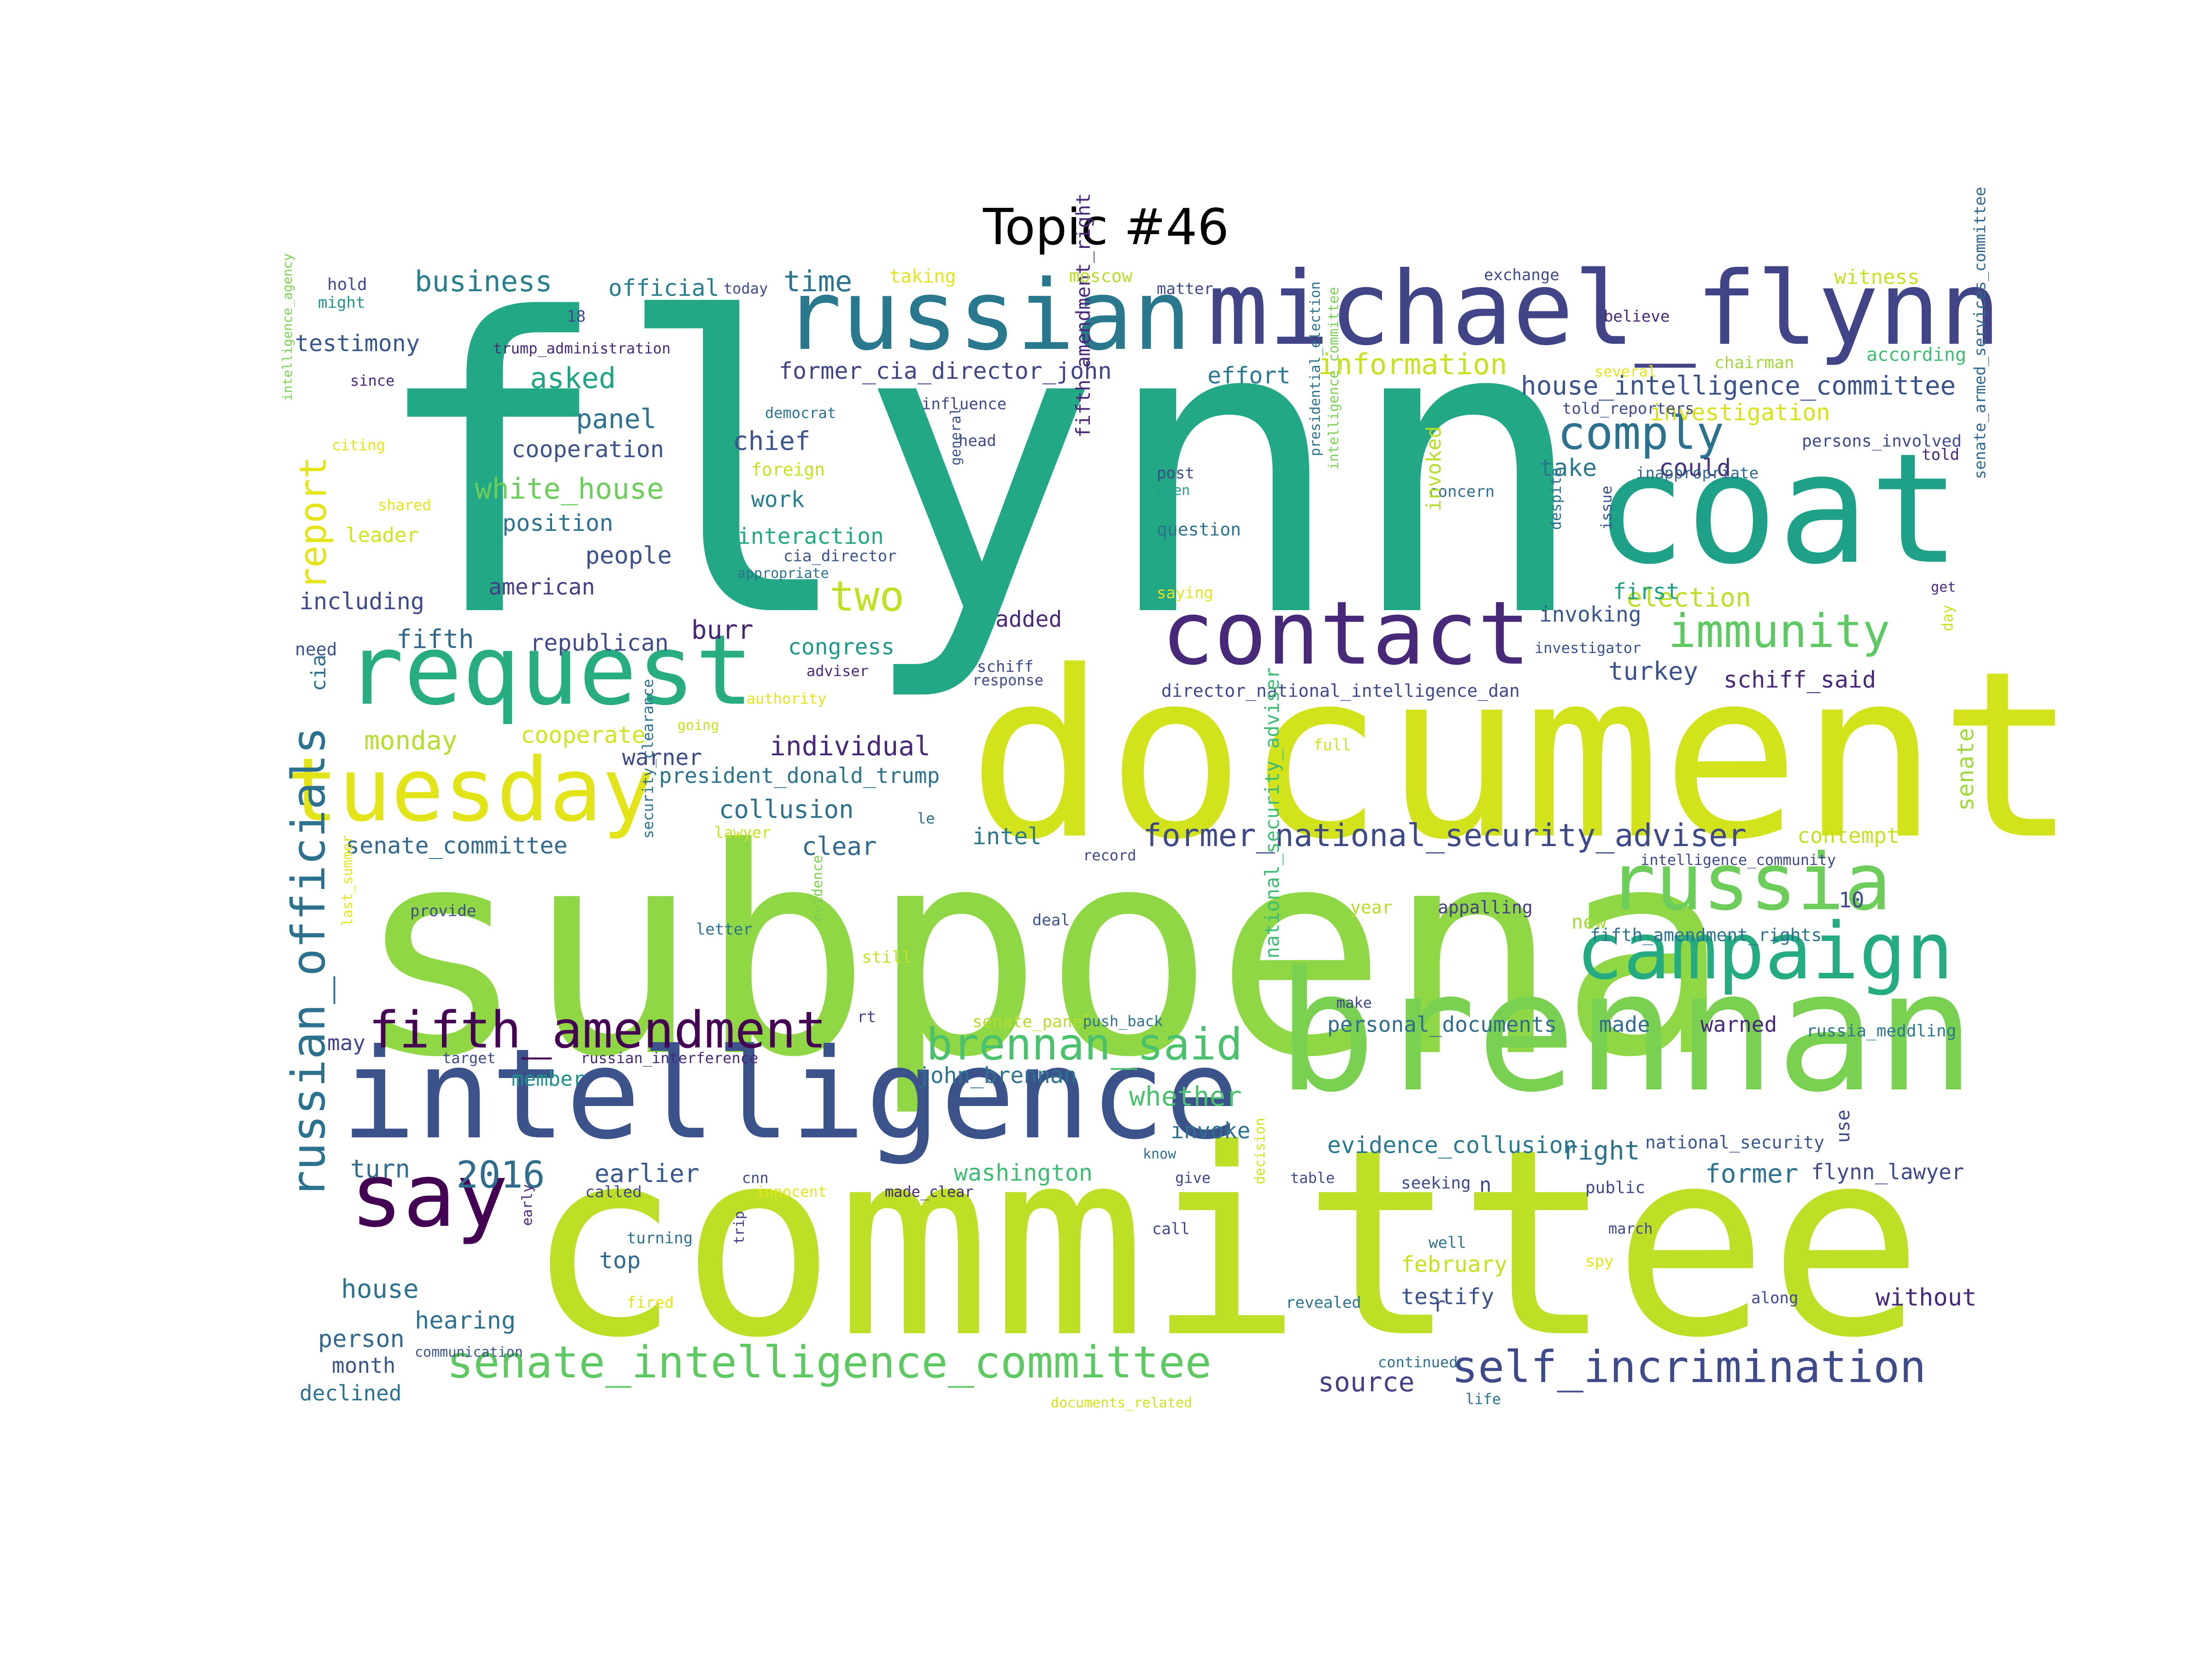 The height and width of the screenshot is (1659, 2212). What do you see at coordinates (348, 880) in the screenshot?
I see `word: last_summer` at bounding box center [348, 880].